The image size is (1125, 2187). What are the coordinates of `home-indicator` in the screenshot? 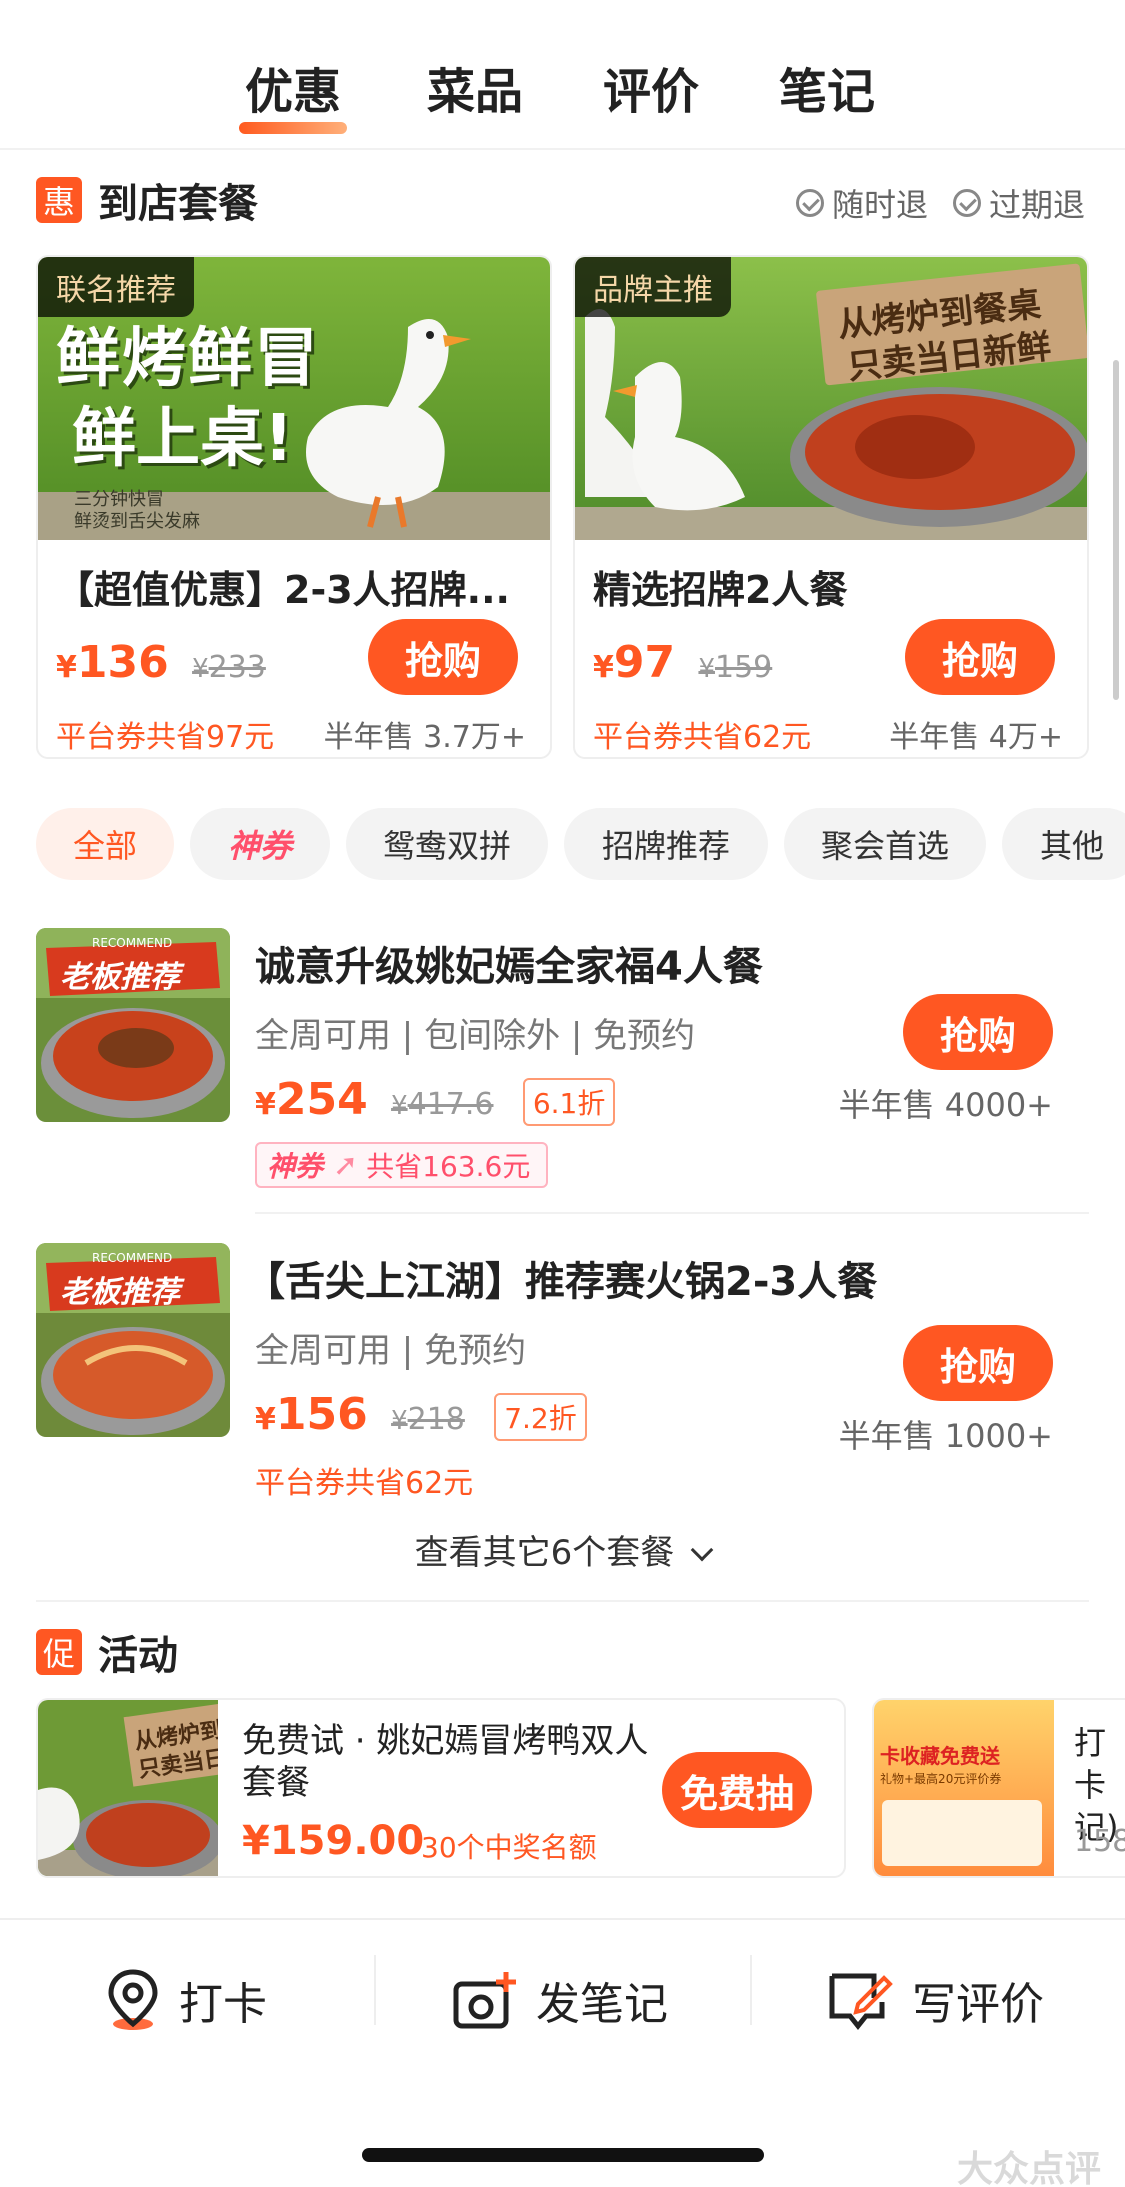 It's located at (563, 2155).